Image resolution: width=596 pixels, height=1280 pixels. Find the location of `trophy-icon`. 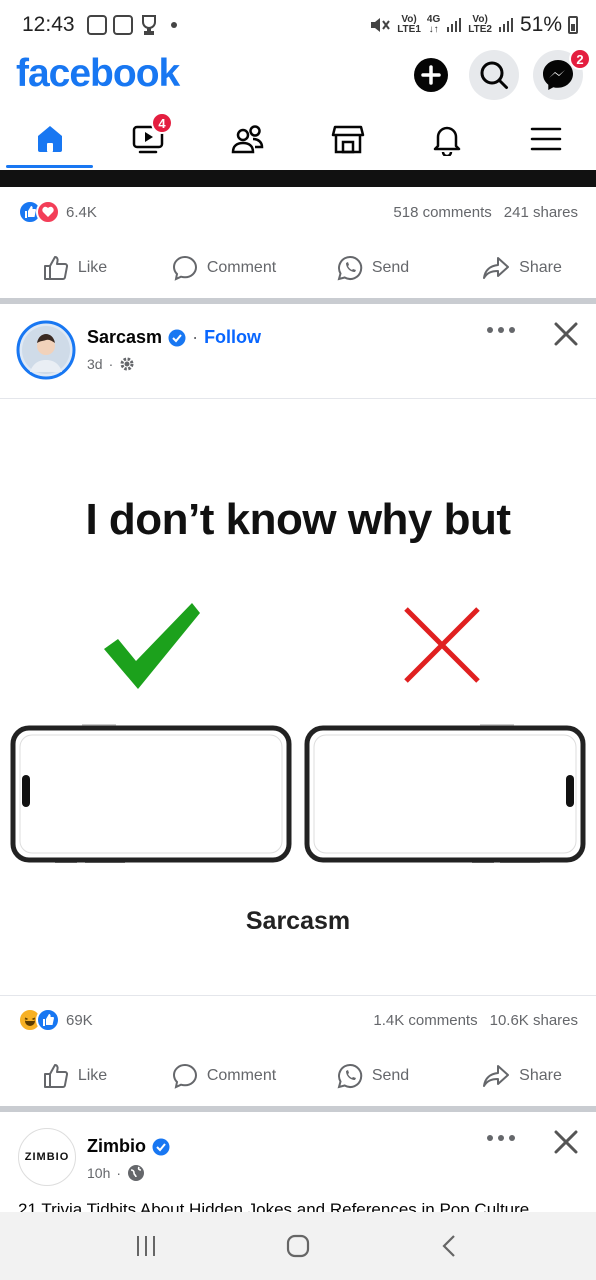

trophy-icon is located at coordinates (148, 25).